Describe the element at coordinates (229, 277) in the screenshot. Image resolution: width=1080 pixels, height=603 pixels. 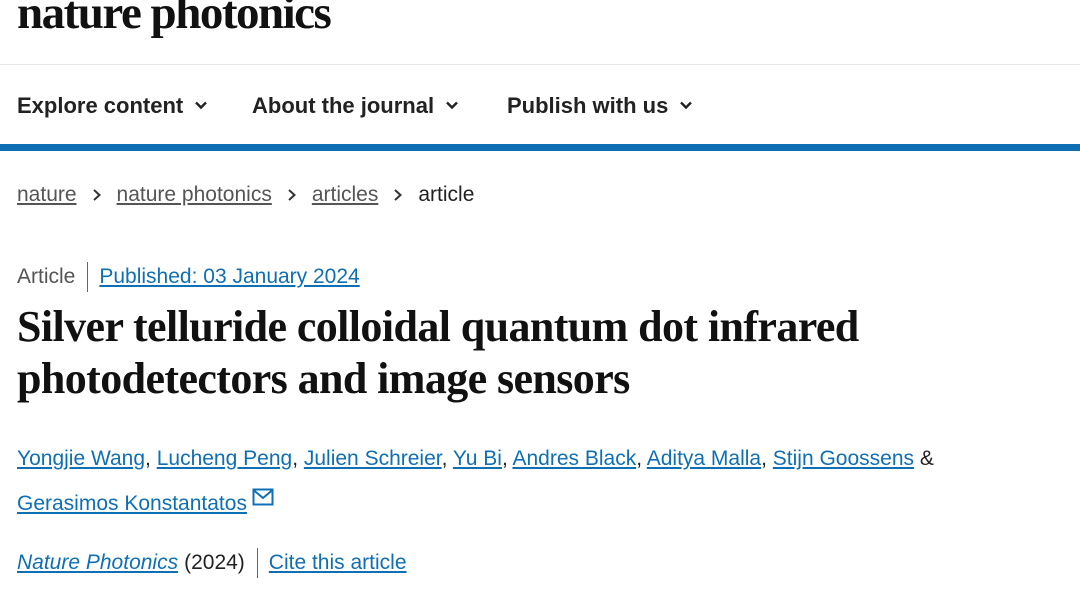
I see `published-date-link: Published: 03 January 2024` at that location.